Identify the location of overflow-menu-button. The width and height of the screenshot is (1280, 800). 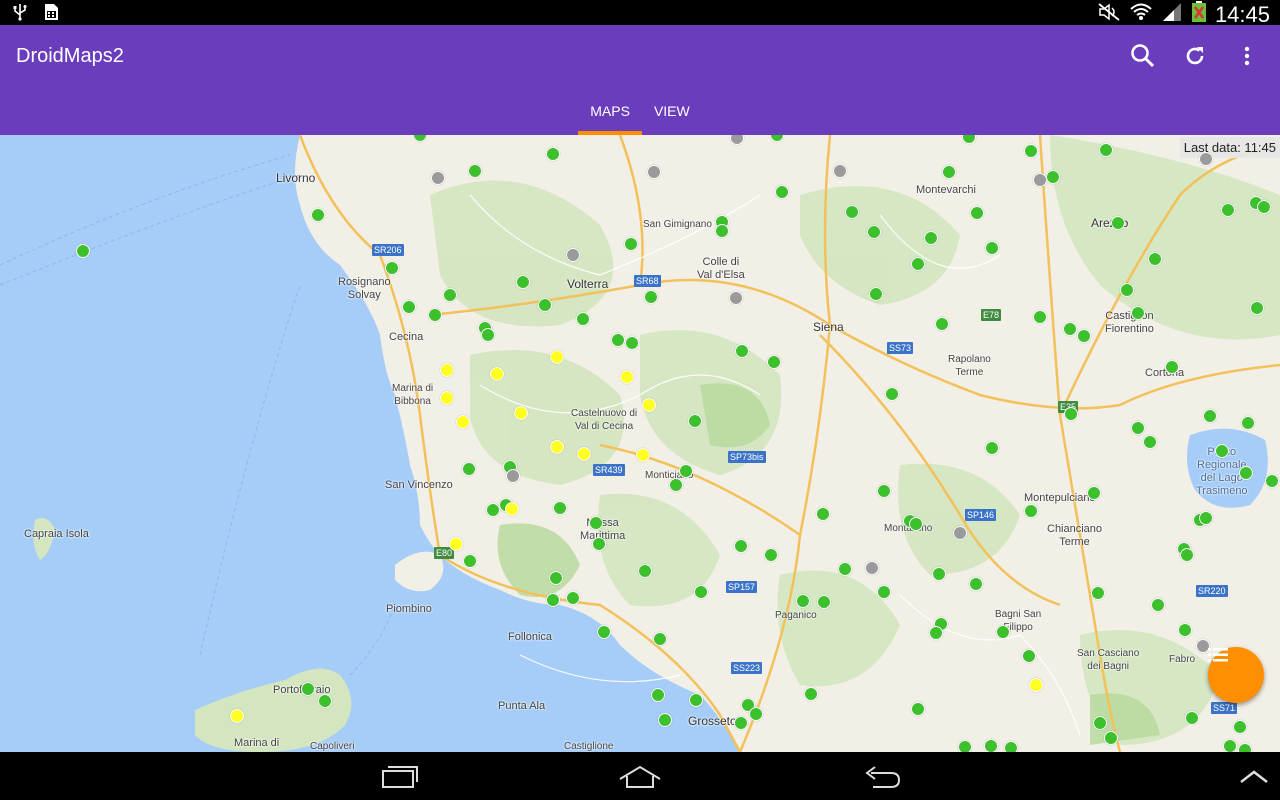
(1247, 56).